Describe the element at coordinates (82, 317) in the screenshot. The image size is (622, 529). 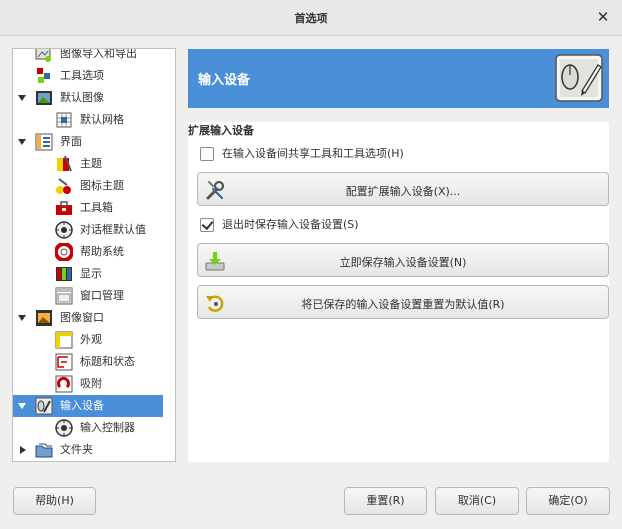
I see `tree-item-label: 图像窗口` at that location.